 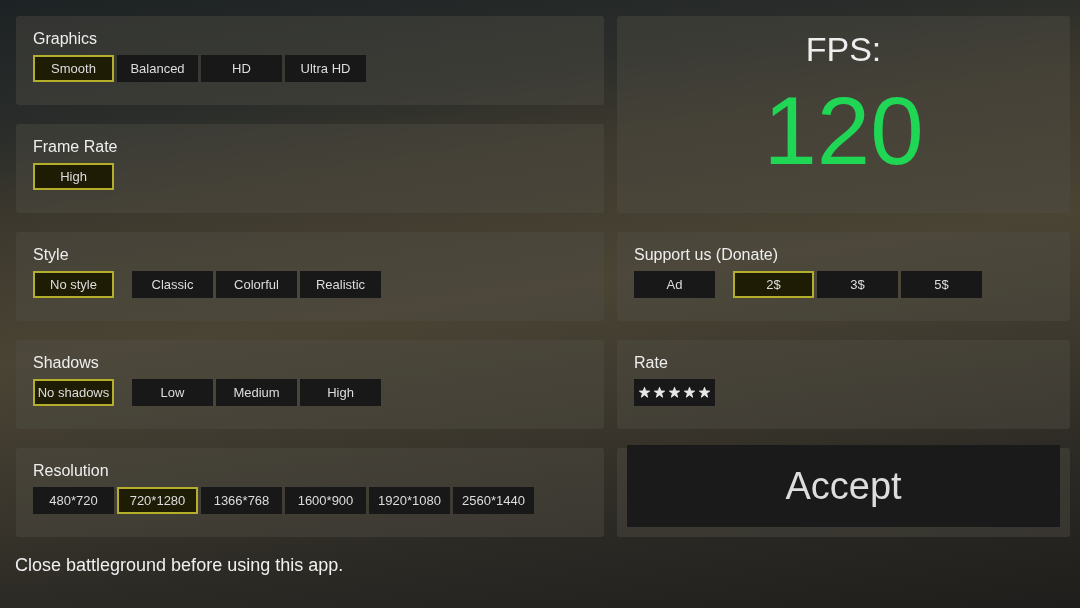 I want to click on footer-note: Close battleground before using this app., so click(x=180, y=565).